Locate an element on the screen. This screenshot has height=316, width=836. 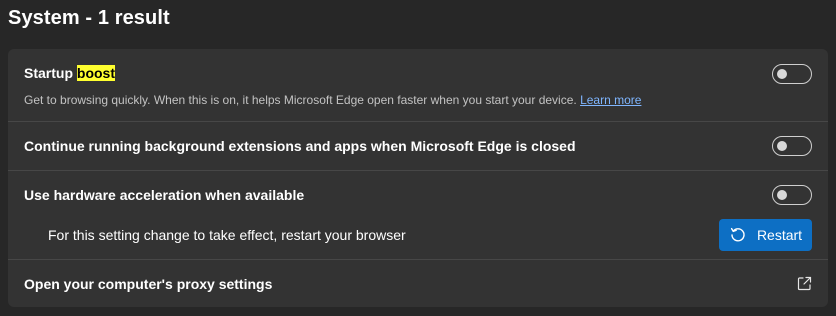
page-title: System - 1 result is located at coordinates (89, 18).